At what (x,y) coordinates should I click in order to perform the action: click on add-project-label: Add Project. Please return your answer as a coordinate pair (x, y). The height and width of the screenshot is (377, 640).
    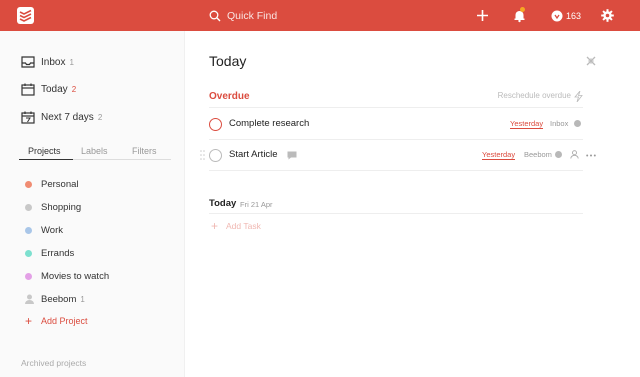
    Looking at the image, I should click on (64, 321).